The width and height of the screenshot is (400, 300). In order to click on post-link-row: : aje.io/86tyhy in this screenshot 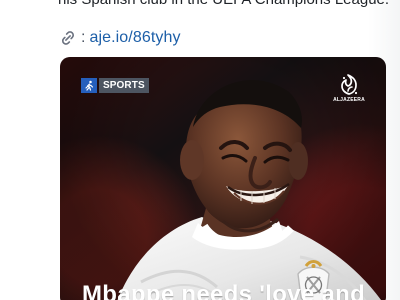, I will do `click(119, 38)`.